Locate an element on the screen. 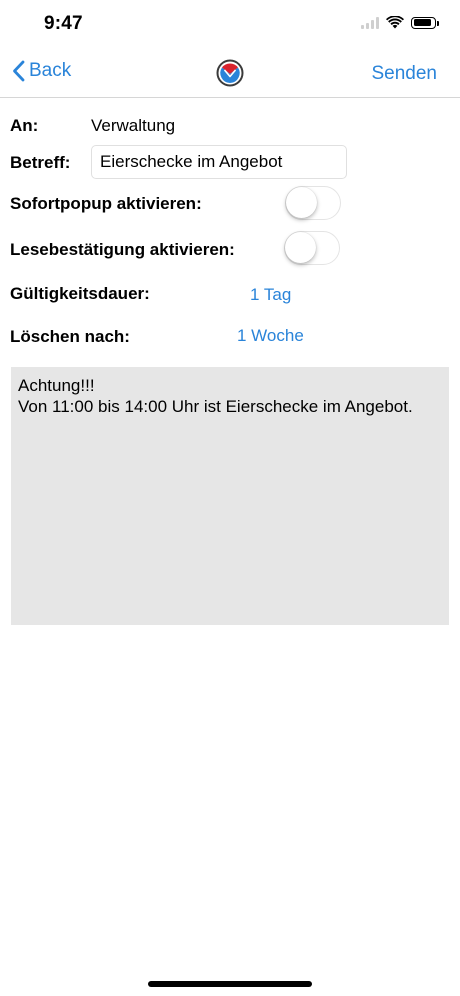 The width and height of the screenshot is (460, 996). recipient-value: Verwaltung is located at coordinates (133, 125).